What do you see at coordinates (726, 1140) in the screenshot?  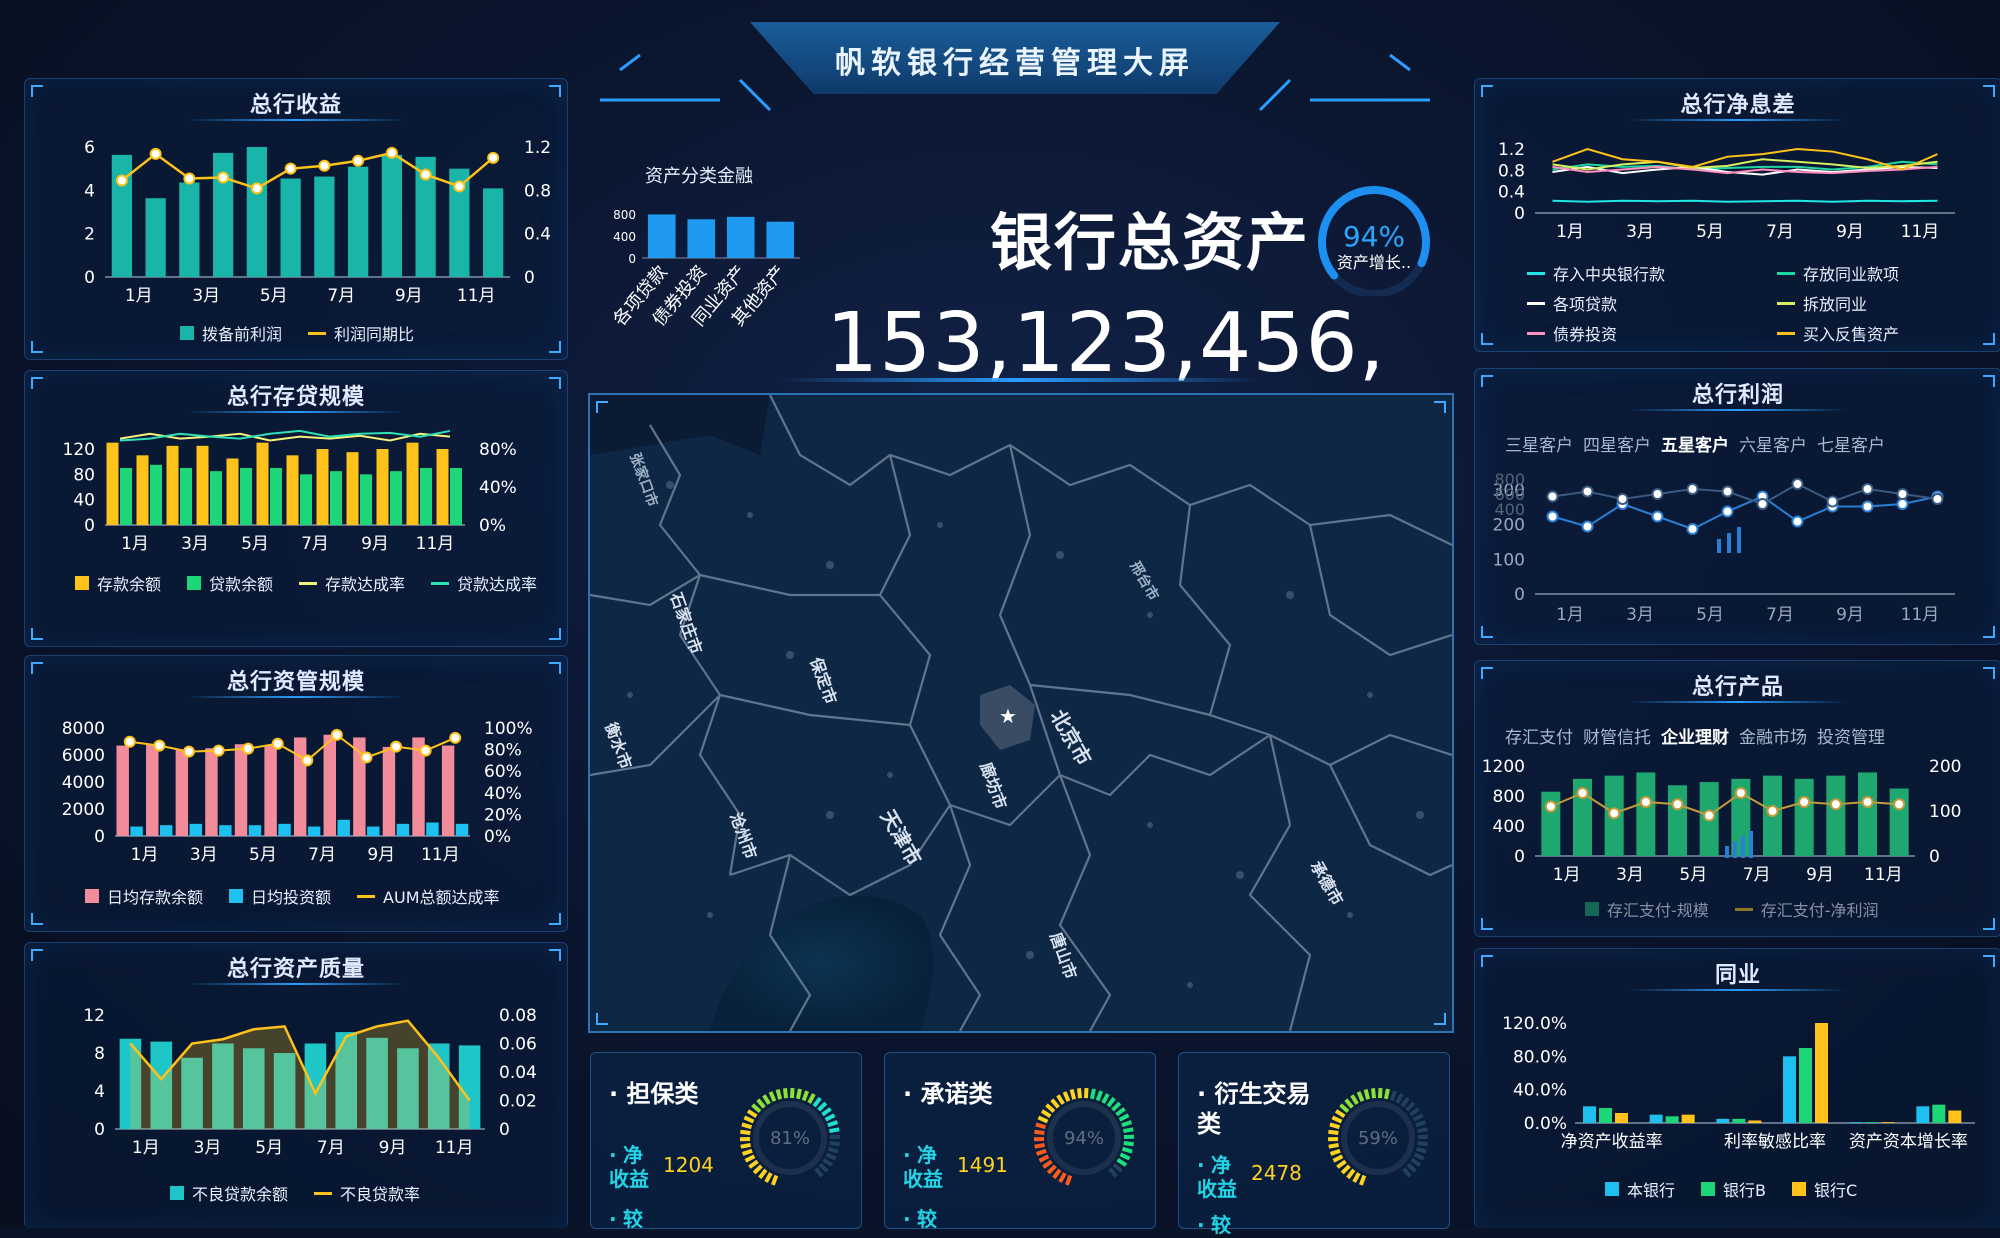 I see `card-guarantee: · 担保类 · 净收益 1204 · 较 81%` at bounding box center [726, 1140].